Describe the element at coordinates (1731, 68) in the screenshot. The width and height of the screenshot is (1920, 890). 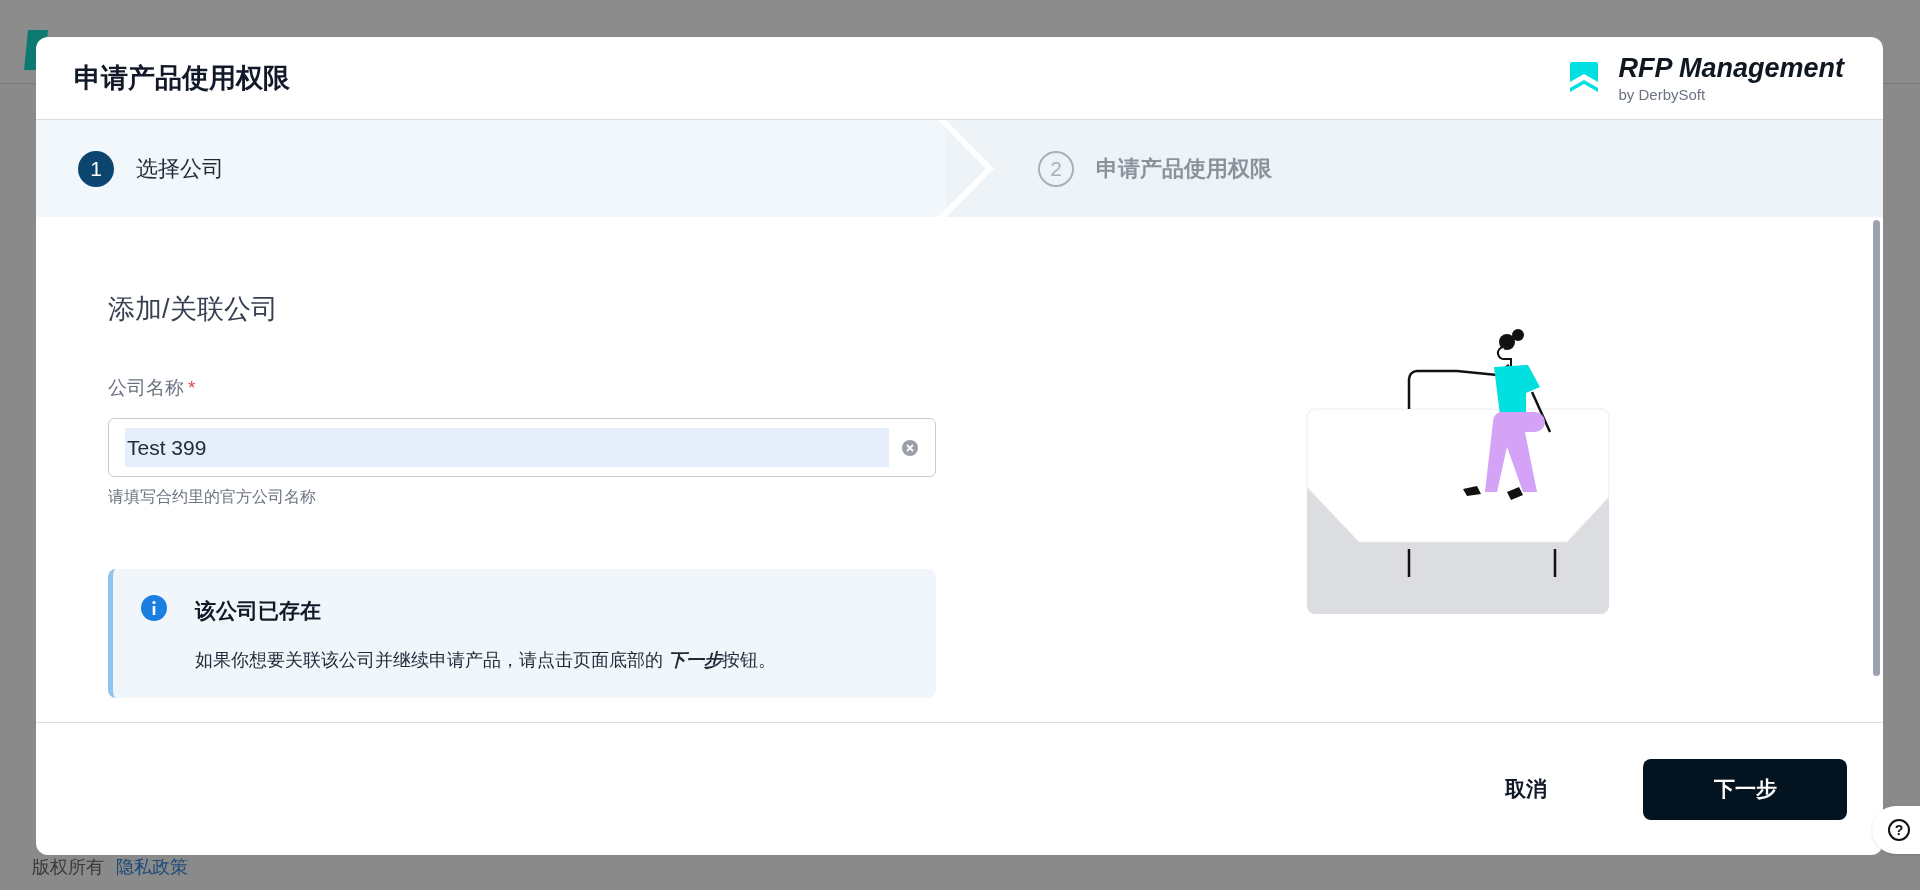
I see `brand-name: RFP Management` at that location.